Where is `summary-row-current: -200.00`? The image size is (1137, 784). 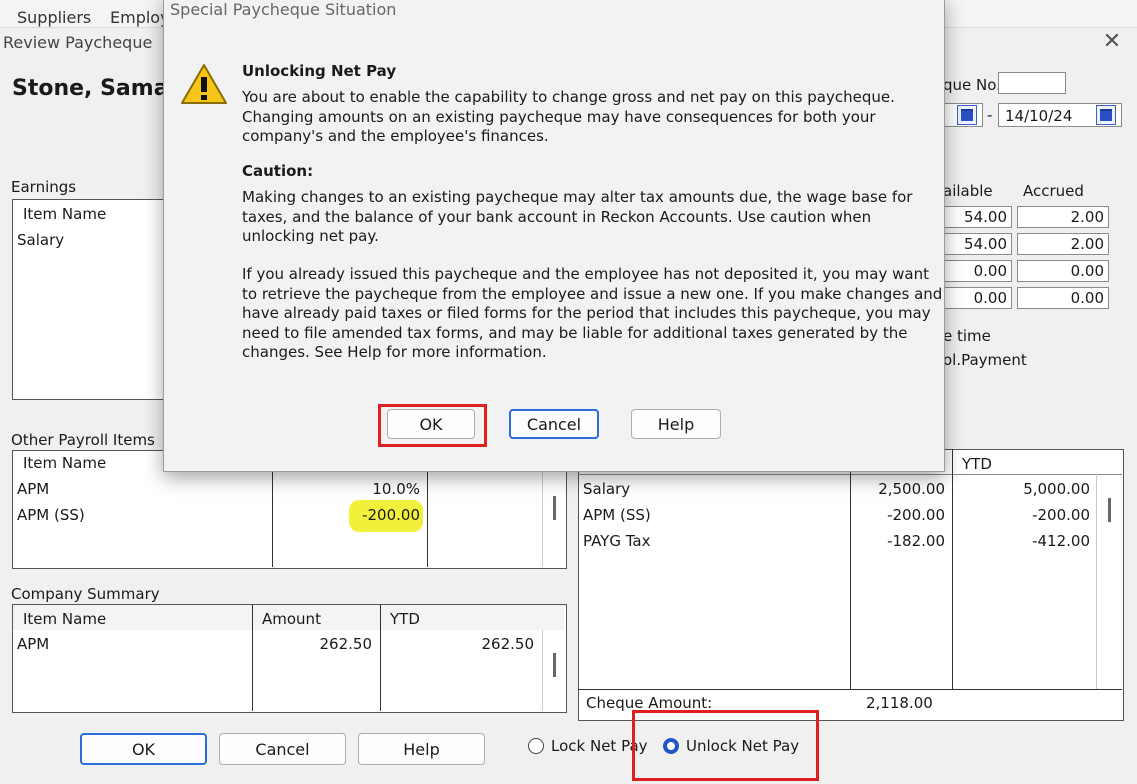 summary-row-current: -200.00 is located at coordinates (898, 515).